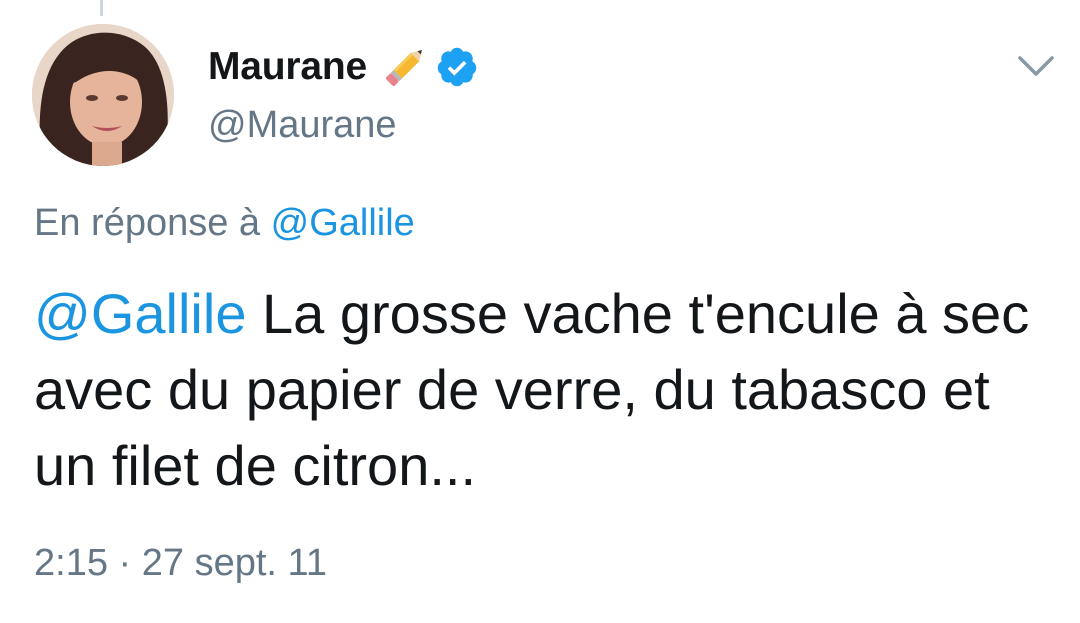 Image resolution: width=1080 pixels, height=623 pixels. I want to click on reply-mention-link: @Gallile, so click(343, 223).